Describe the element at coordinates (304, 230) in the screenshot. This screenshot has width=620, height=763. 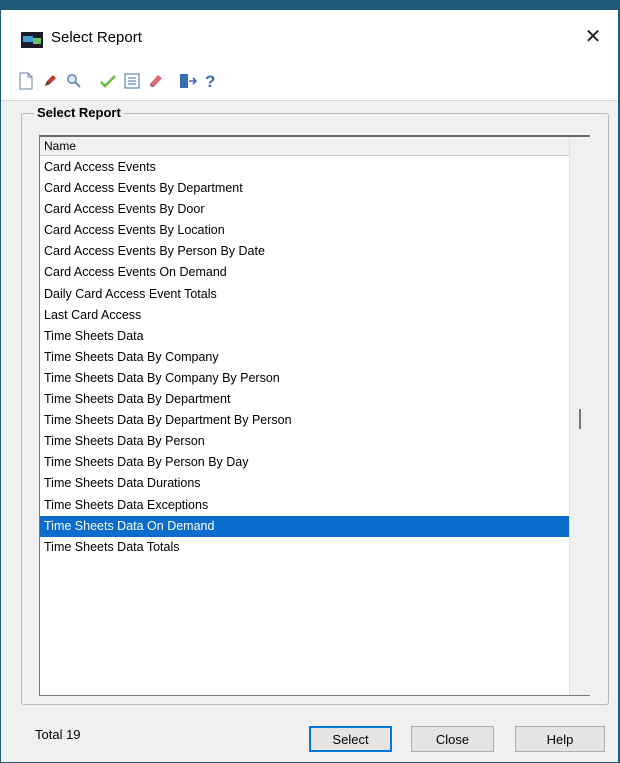
I see `list-item: Card Access Events By Location` at that location.